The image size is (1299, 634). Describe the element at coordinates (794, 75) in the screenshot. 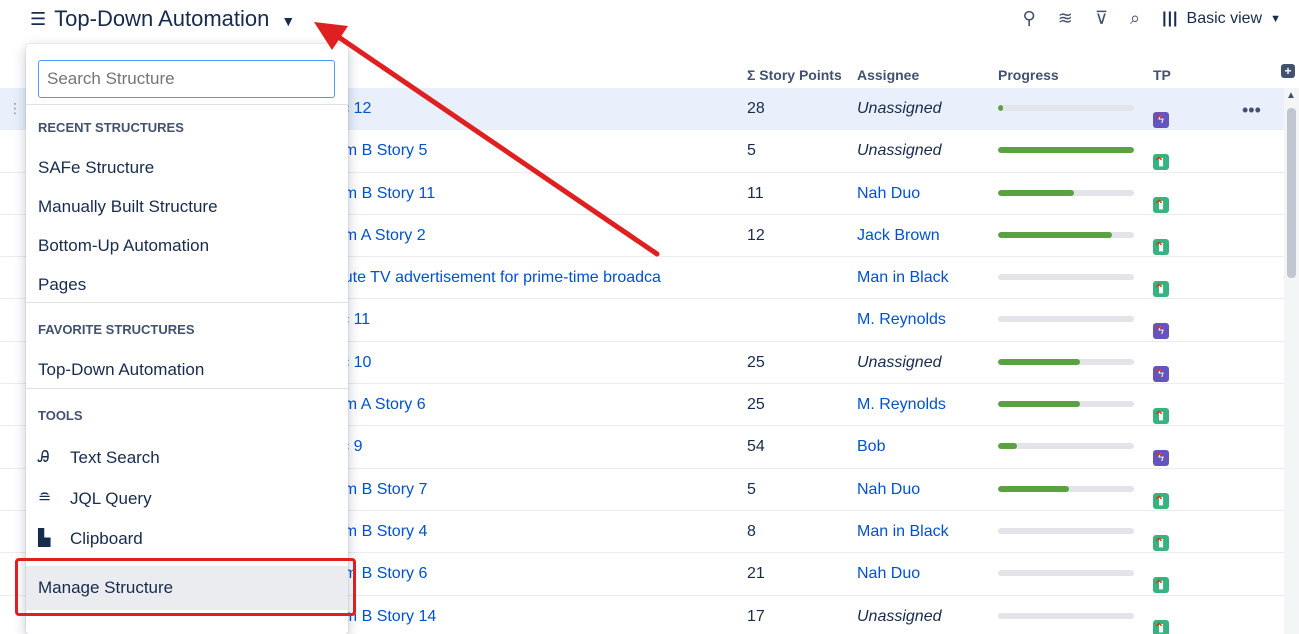

I see `column-story-points: Σ Story Points` at that location.